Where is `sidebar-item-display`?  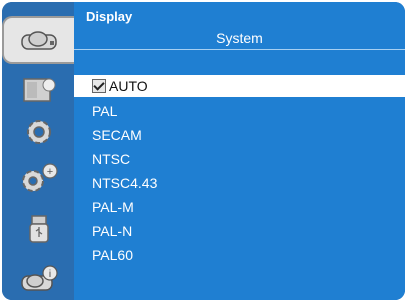 sidebar-item-display is located at coordinates (39, 40).